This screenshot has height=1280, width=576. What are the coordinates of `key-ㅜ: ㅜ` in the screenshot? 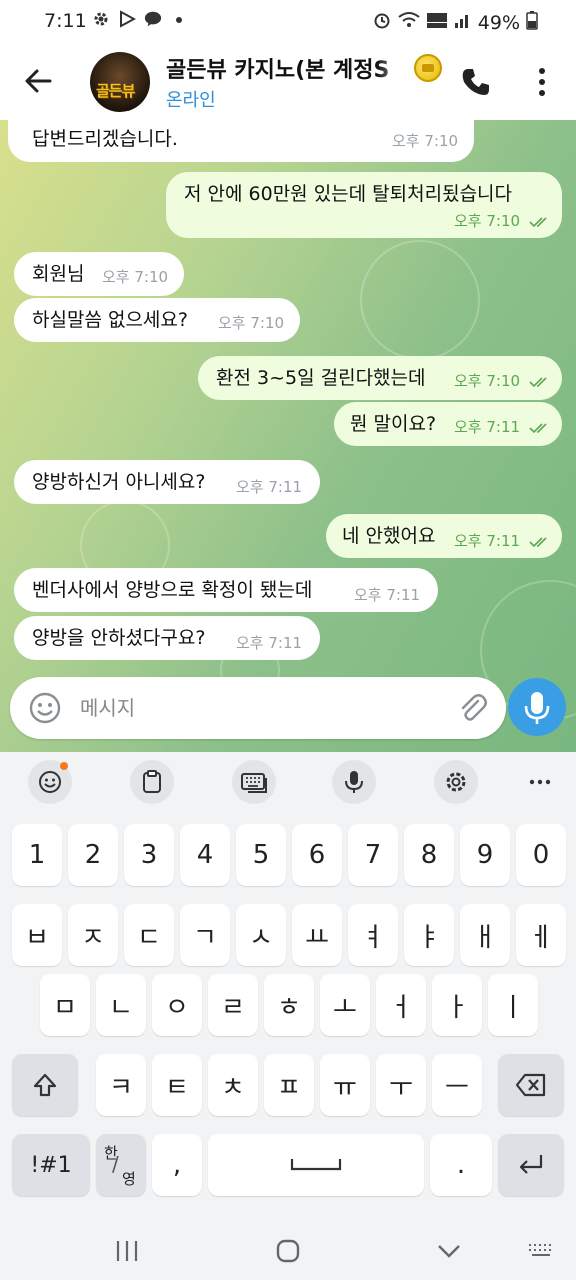 It's located at (401, 1085).